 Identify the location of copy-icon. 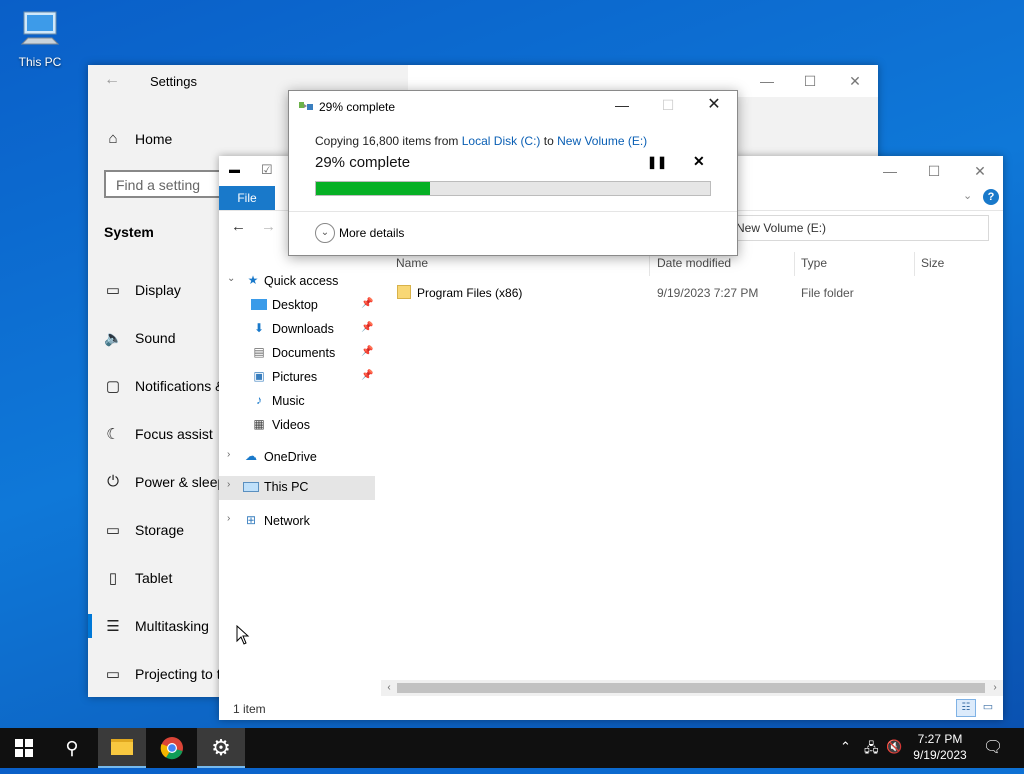
(306, 106).